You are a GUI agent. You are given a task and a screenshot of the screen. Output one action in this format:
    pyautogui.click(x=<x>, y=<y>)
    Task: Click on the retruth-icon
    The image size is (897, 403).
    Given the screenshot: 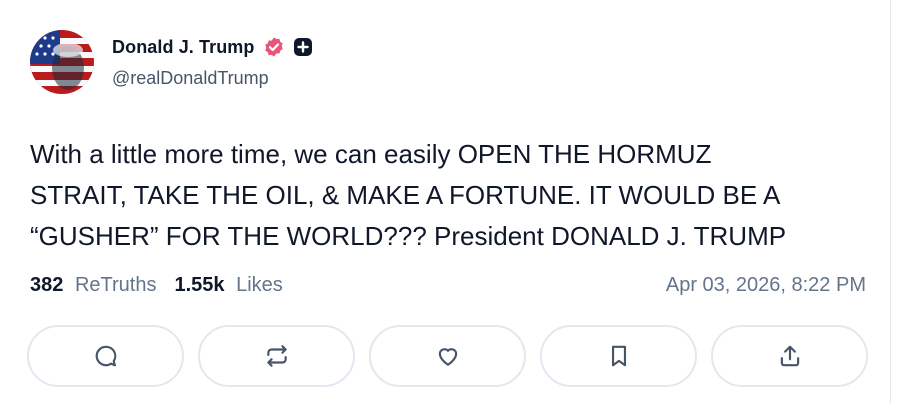 What is the action you would take?
    pyautogui.click(x=276, y=356)
    